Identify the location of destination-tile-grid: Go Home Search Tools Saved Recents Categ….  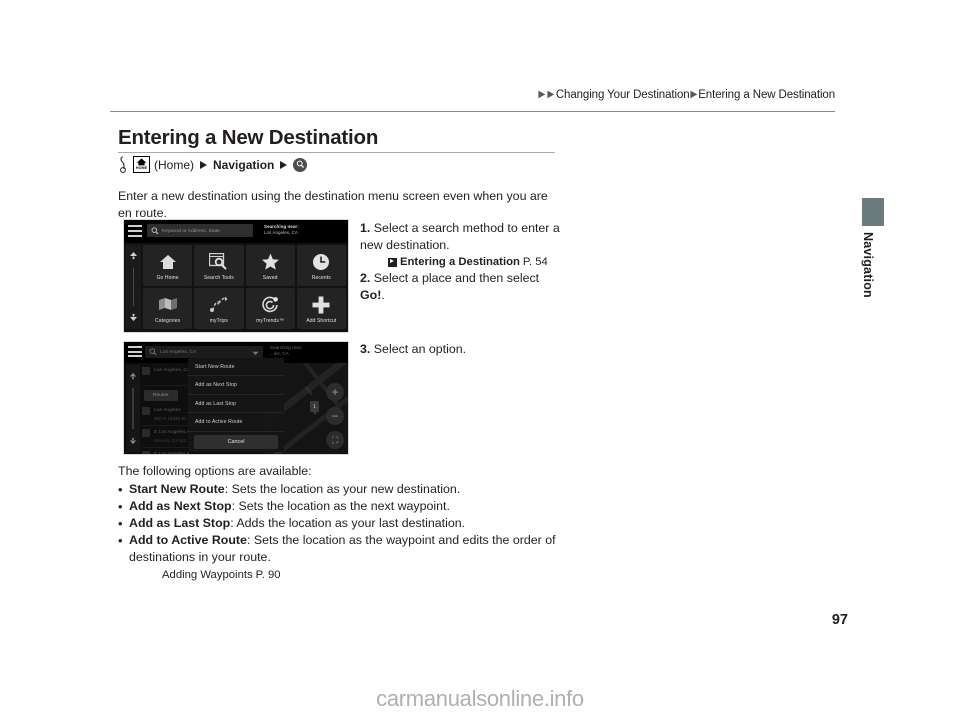
(244, 287).